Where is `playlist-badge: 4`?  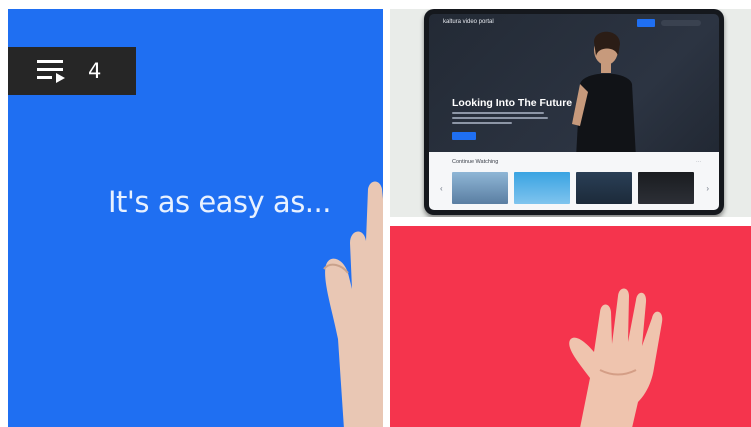 playlist-badge: 4 is located at coordinates (72, 71).